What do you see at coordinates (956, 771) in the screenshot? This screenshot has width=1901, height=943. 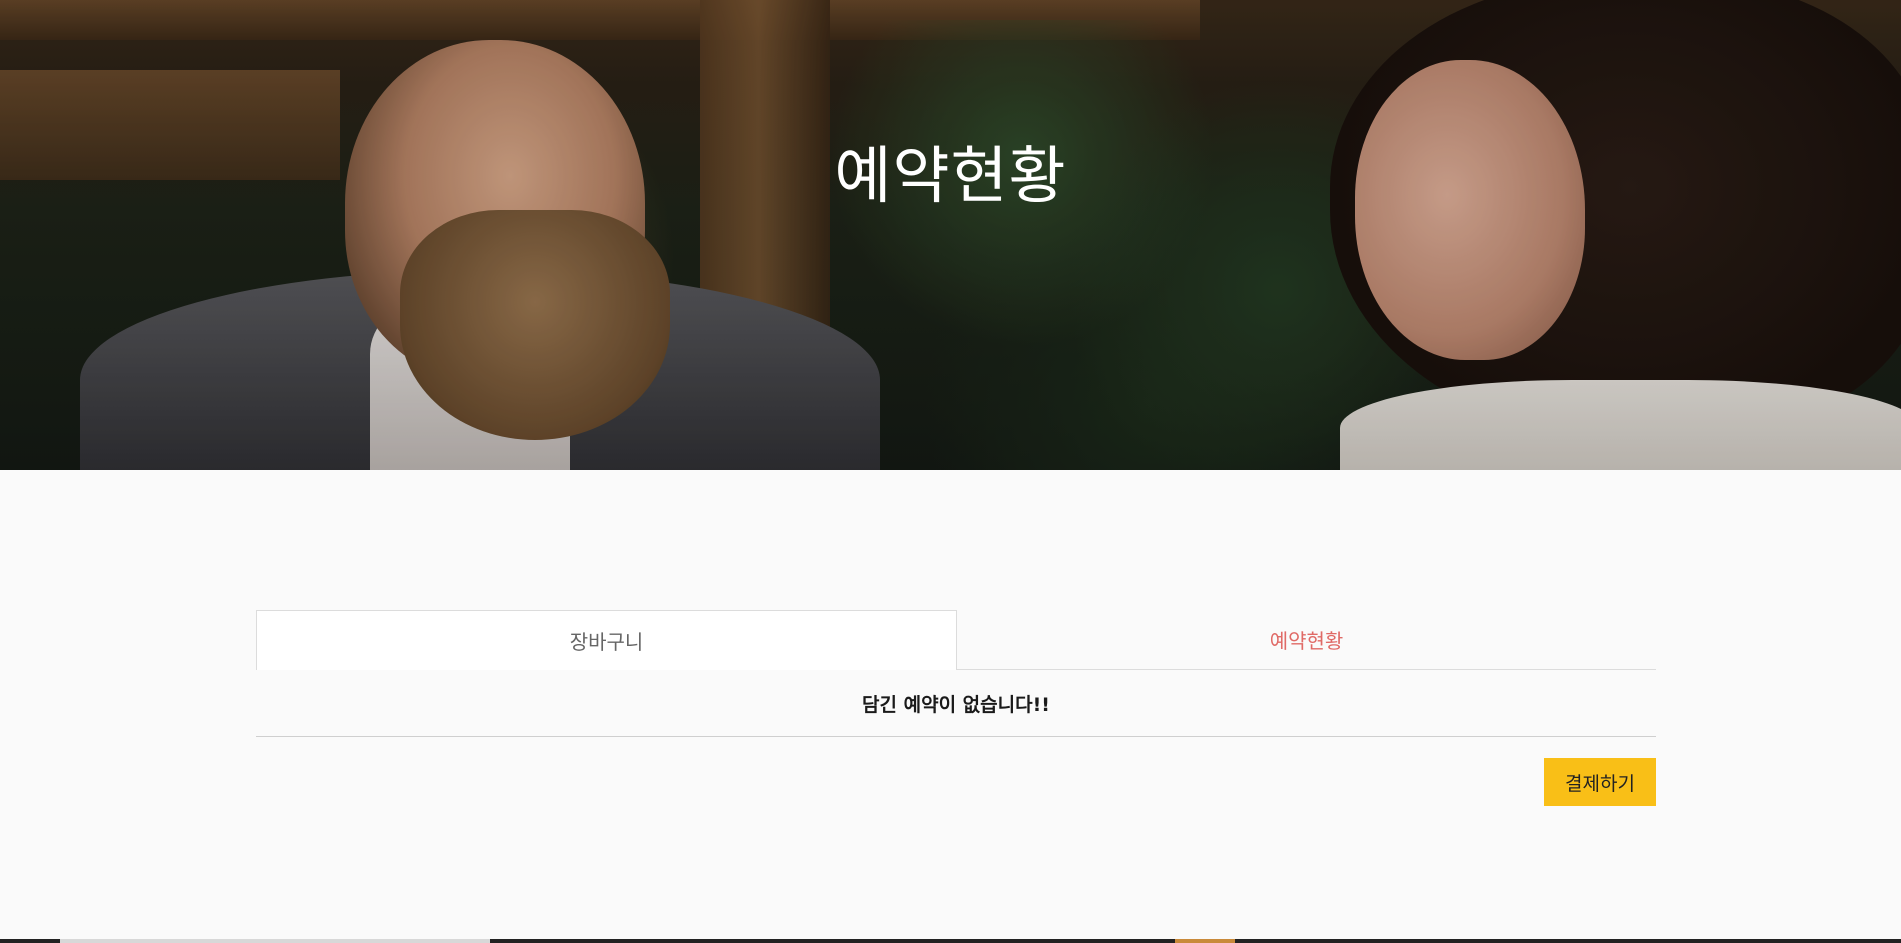 I see `action-bar: 결제하기` at bounding box center [956, 771].